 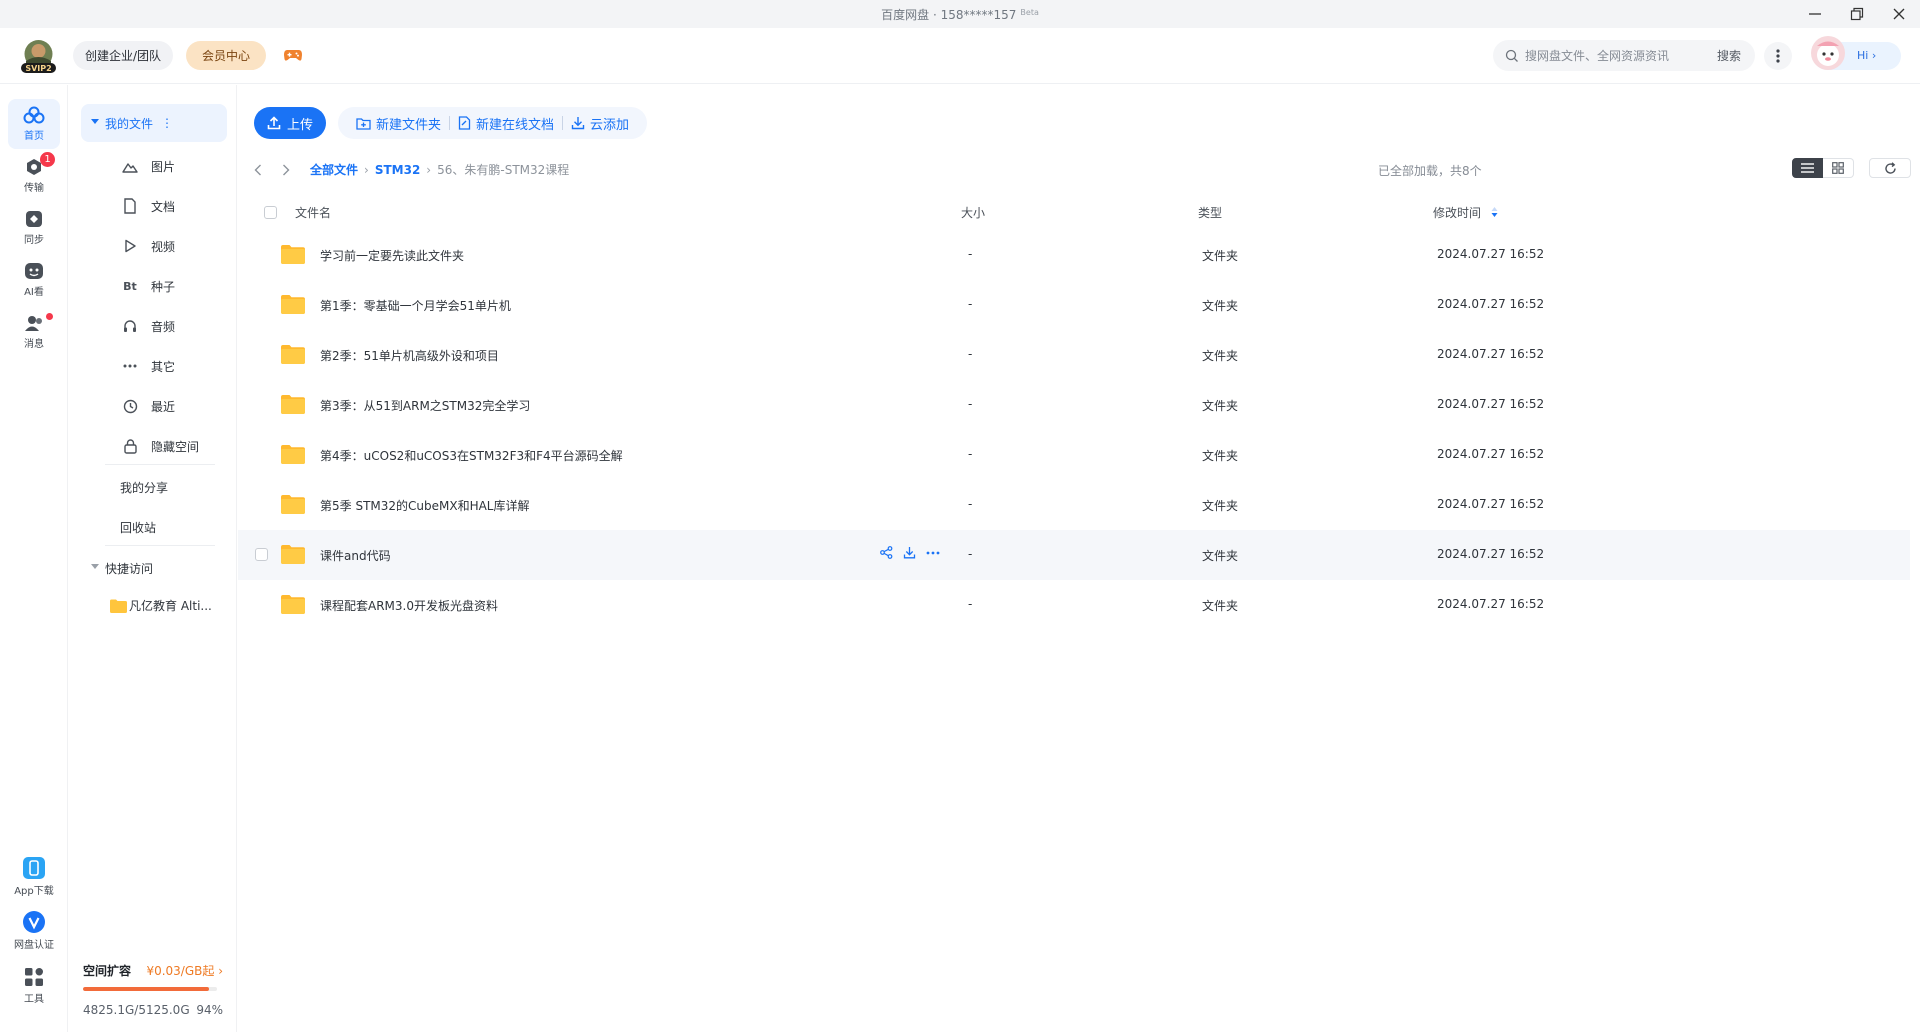 I want to click on rail-ai-look: AI看, so click(x=34, y=280).